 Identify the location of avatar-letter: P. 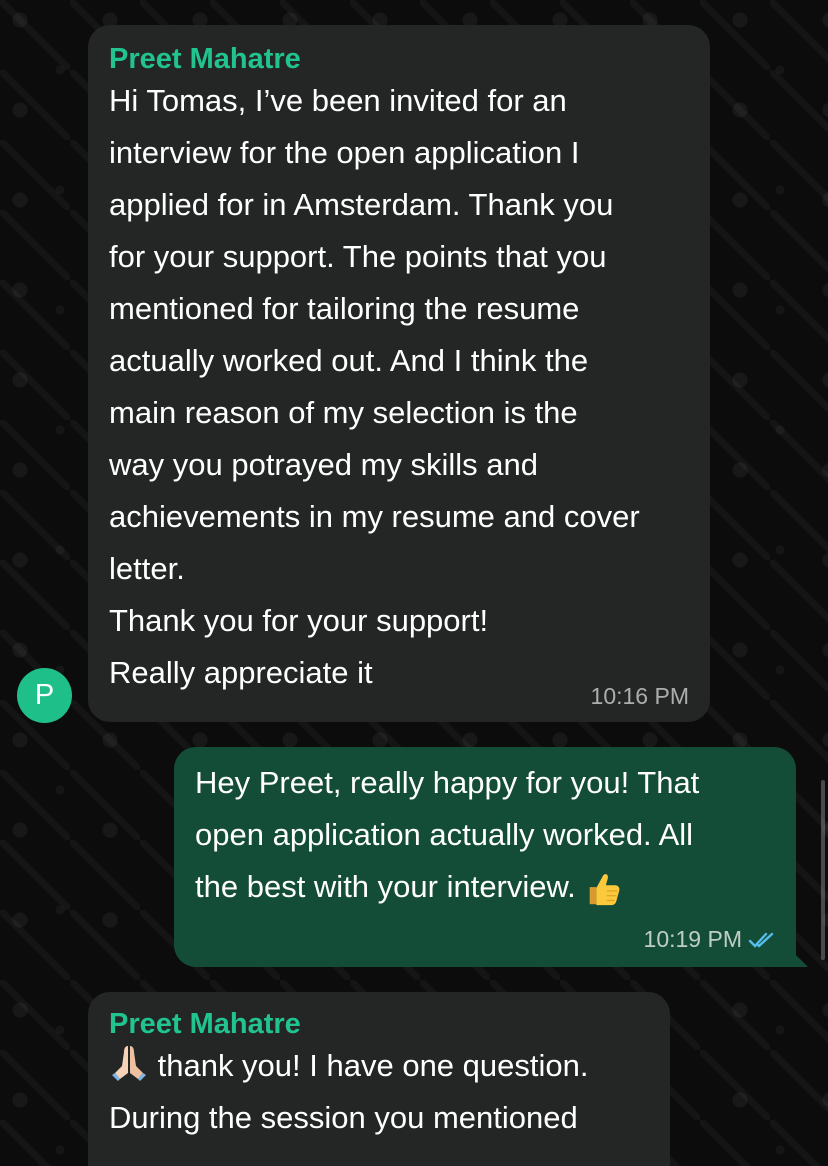
(44, 695).